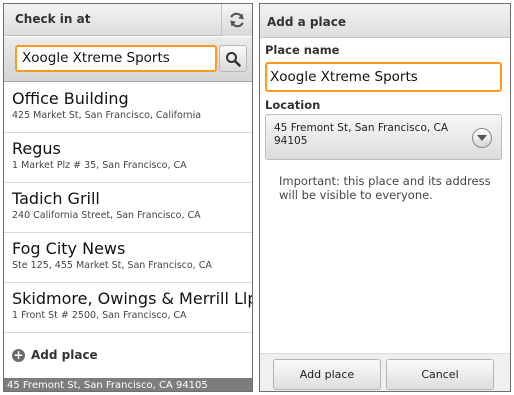  Describe the element at coordinates (293, 105) in the screenshot. I see `location-label: Location` at that location.